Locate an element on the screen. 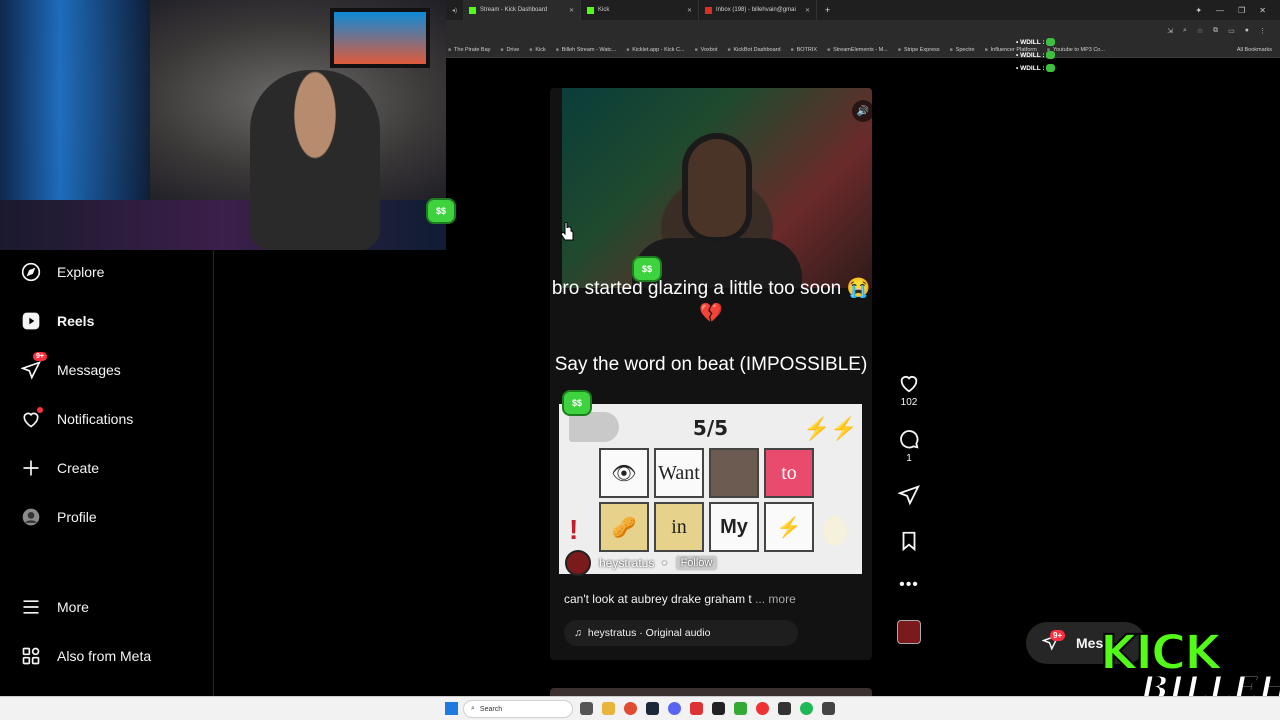  audio-thumbnail is located at coordinates (909, 632).